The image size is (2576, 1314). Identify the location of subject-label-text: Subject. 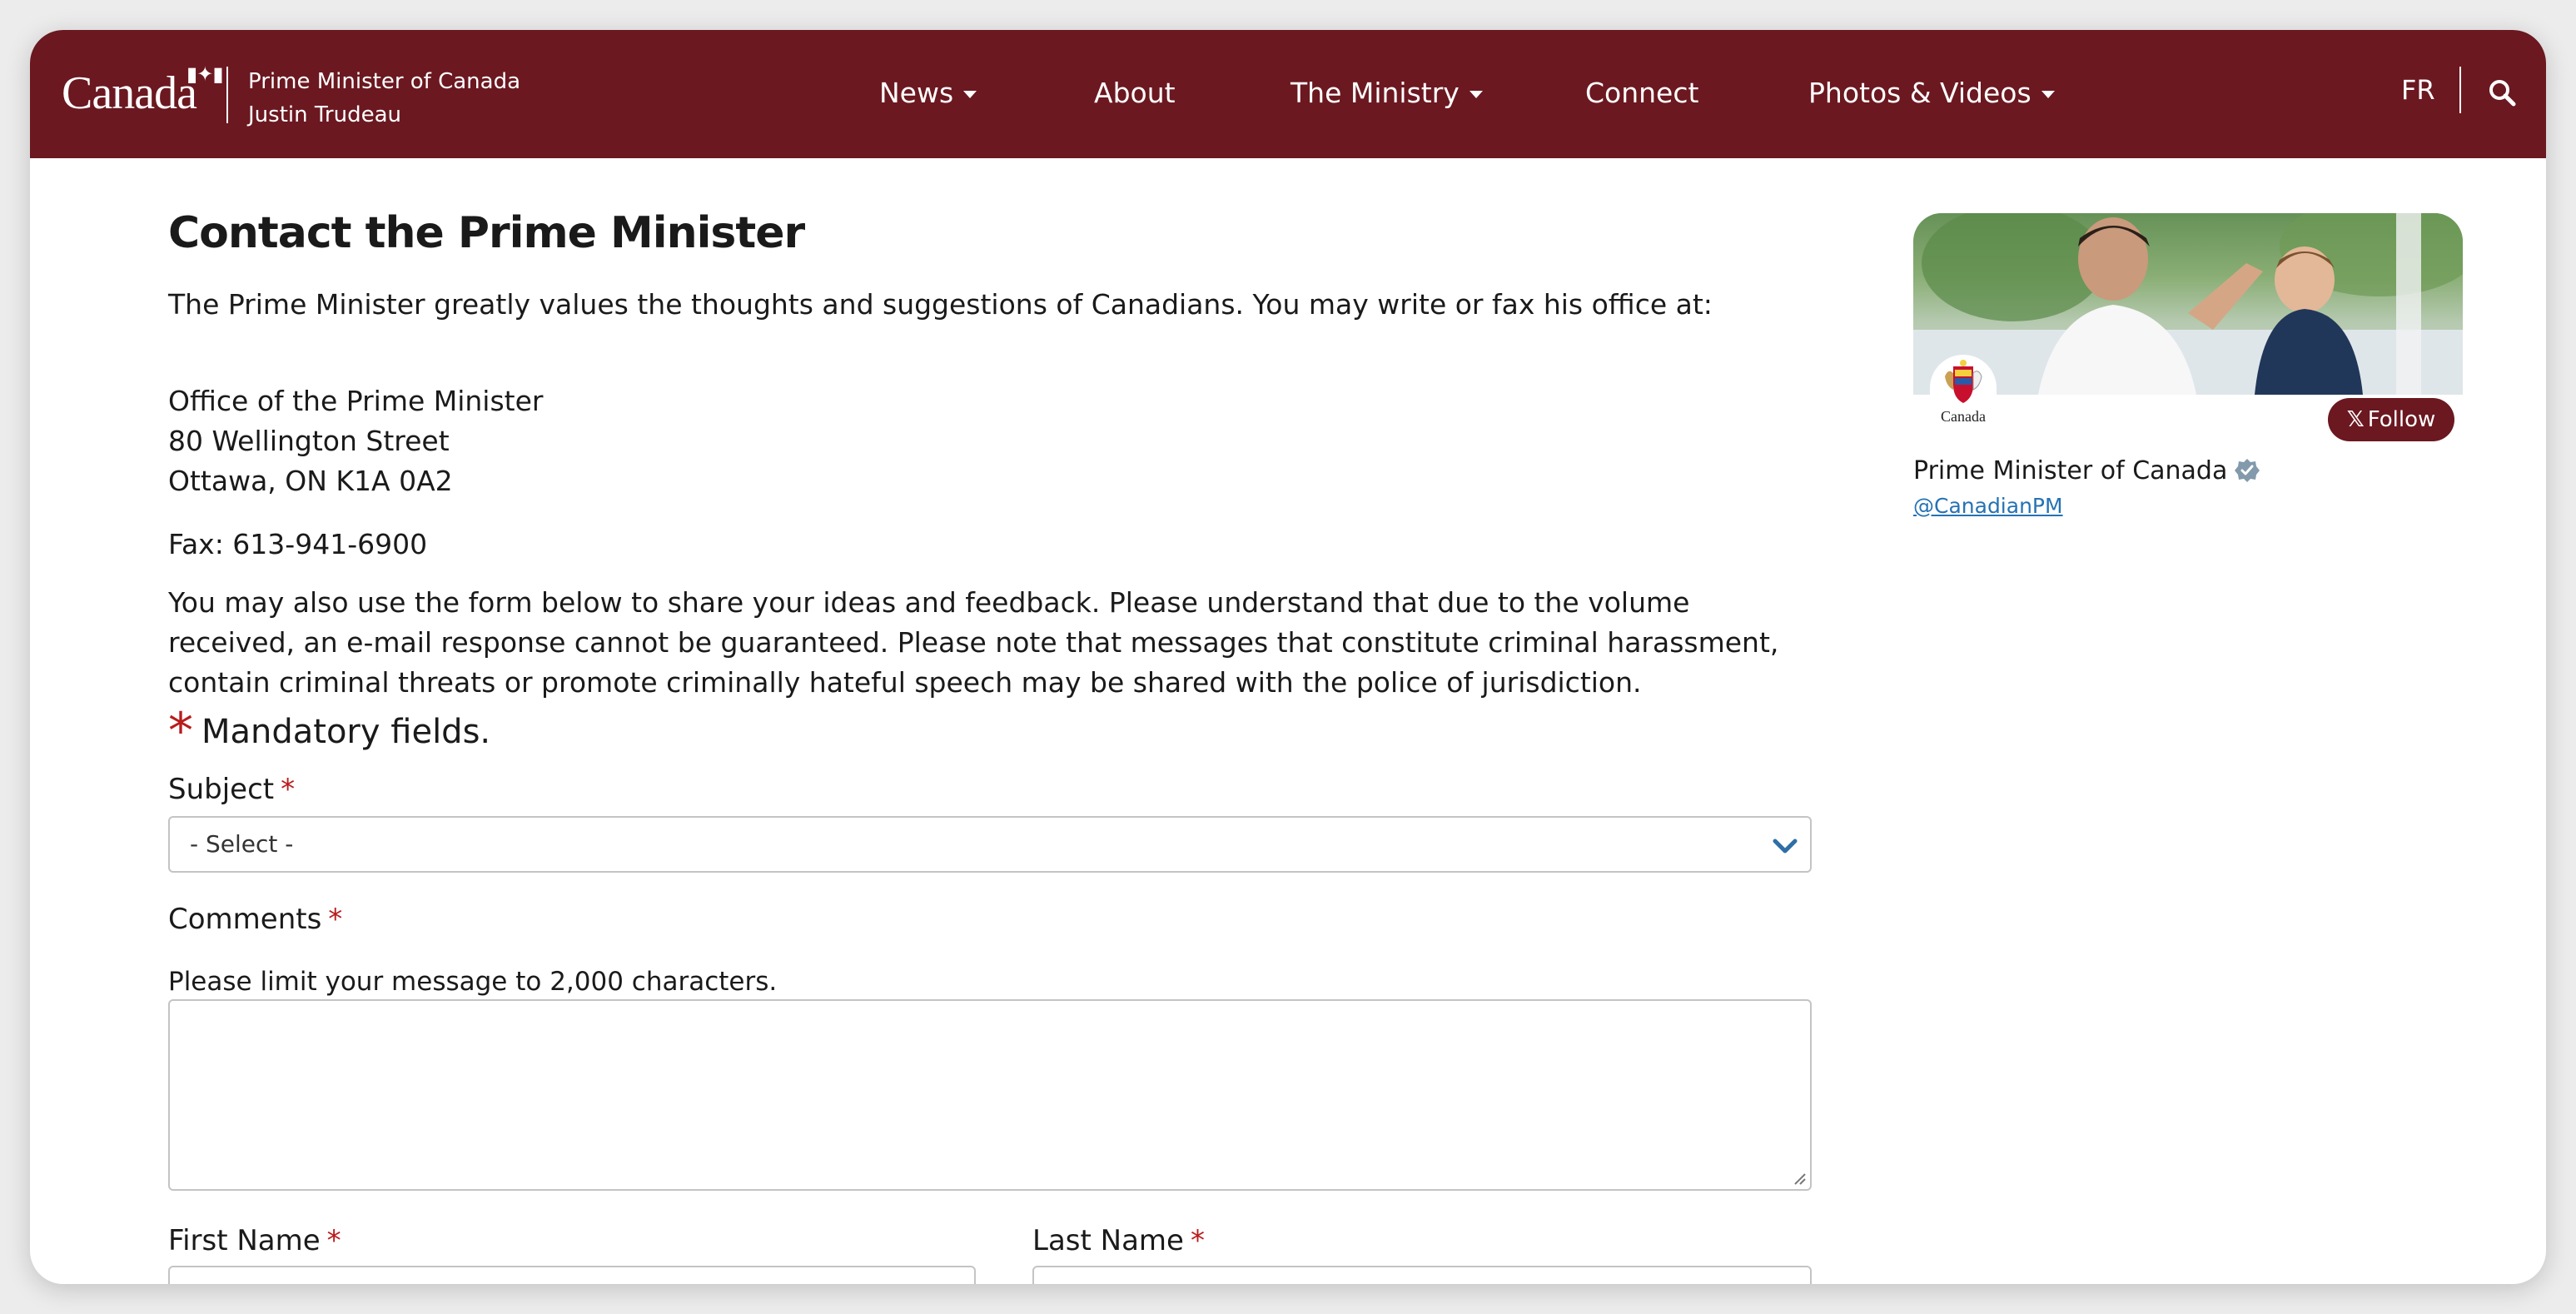
(221, 789).